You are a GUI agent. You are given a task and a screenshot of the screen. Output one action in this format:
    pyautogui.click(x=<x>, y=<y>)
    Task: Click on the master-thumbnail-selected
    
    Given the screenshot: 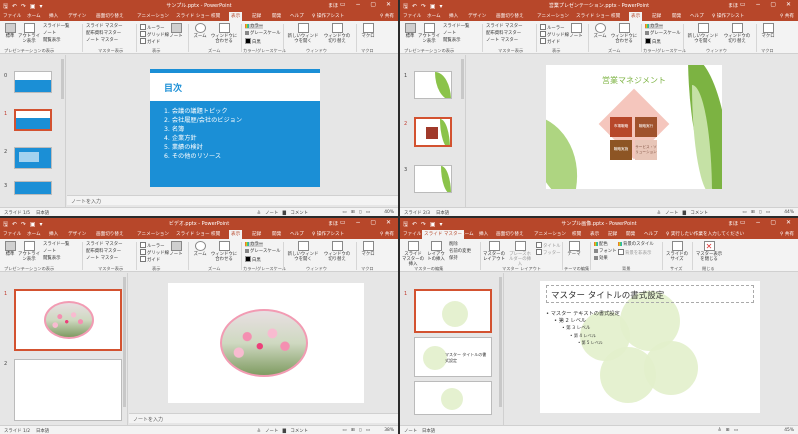 What is the action you would take?
    pyautogui.click(x=453, y=311)
    